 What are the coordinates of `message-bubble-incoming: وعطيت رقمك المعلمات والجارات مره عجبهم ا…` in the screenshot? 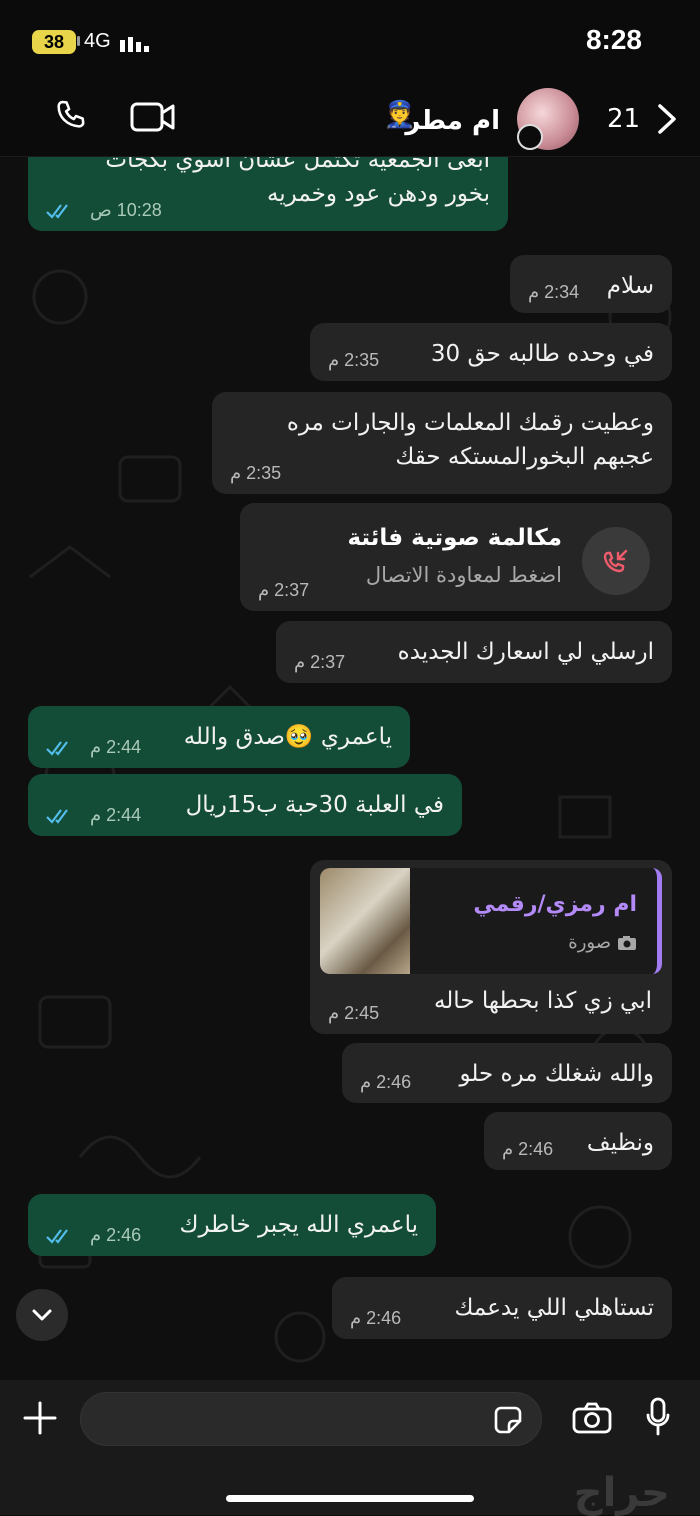 It's located at (442, 443).